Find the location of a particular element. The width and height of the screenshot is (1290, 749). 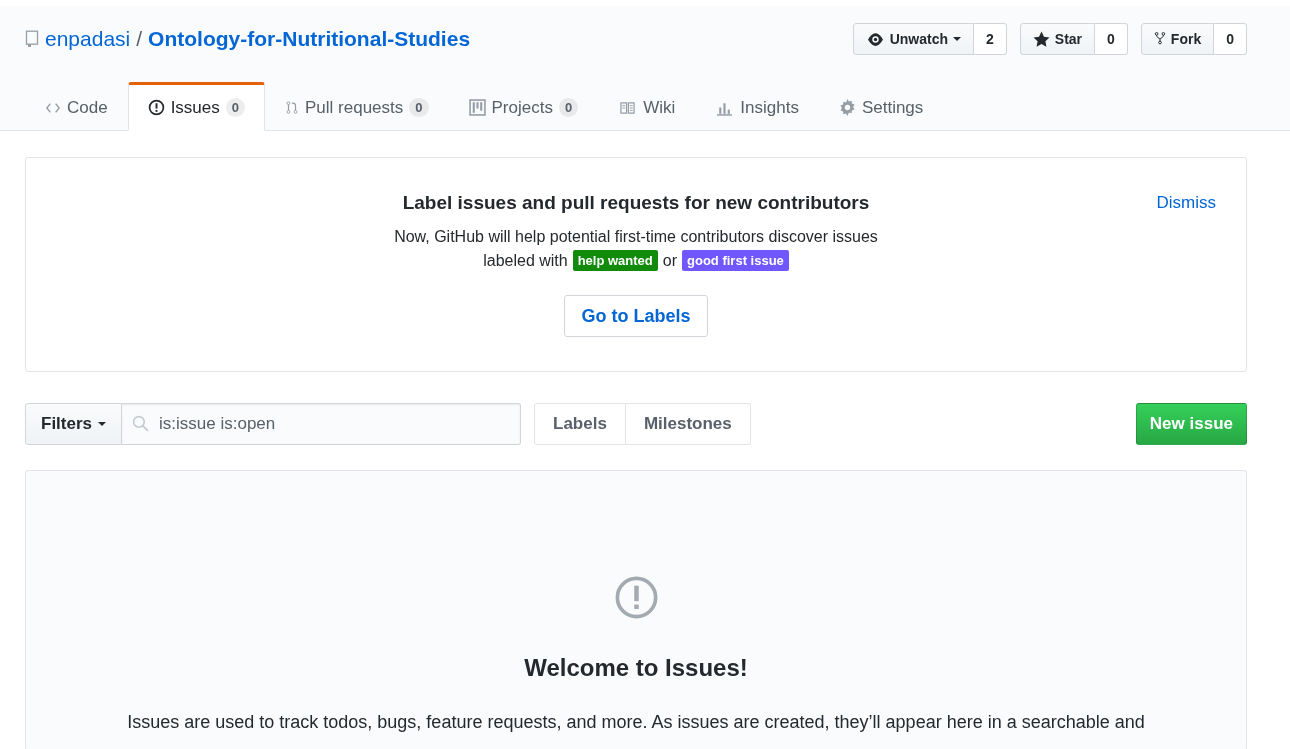

tab-label: Issues is located at coordinates (195, 107).